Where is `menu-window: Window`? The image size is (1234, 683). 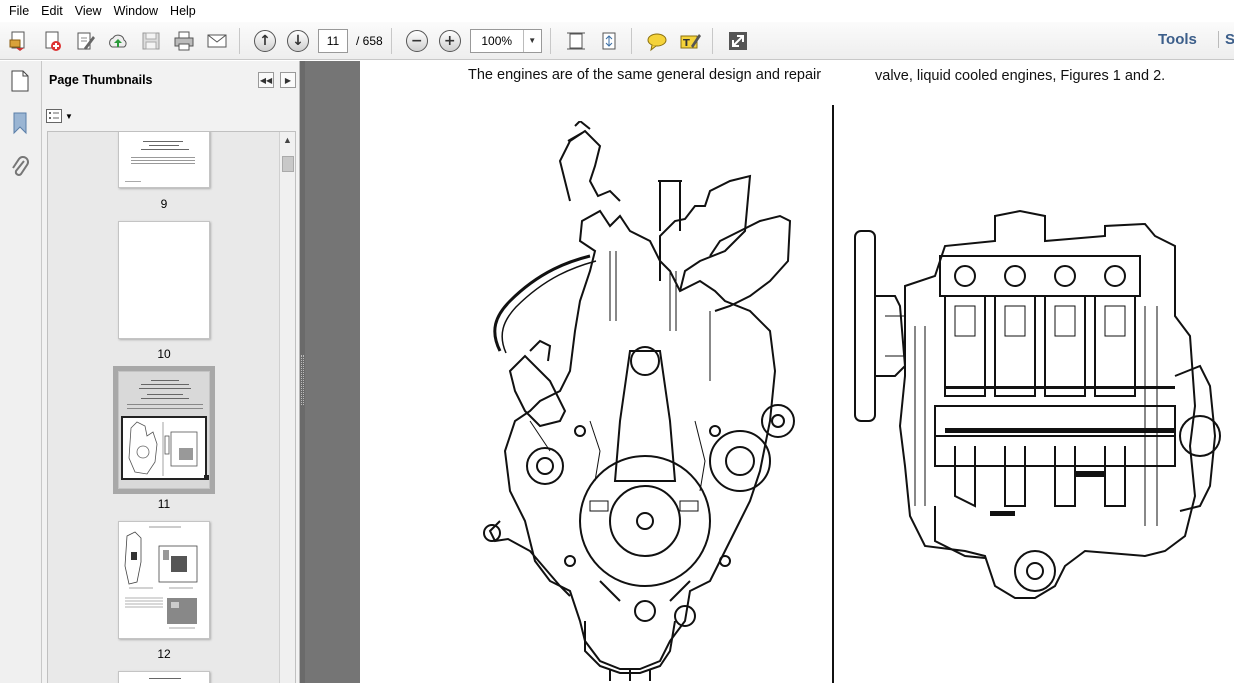
menu-window: Window is located at coordinates (136, 11).